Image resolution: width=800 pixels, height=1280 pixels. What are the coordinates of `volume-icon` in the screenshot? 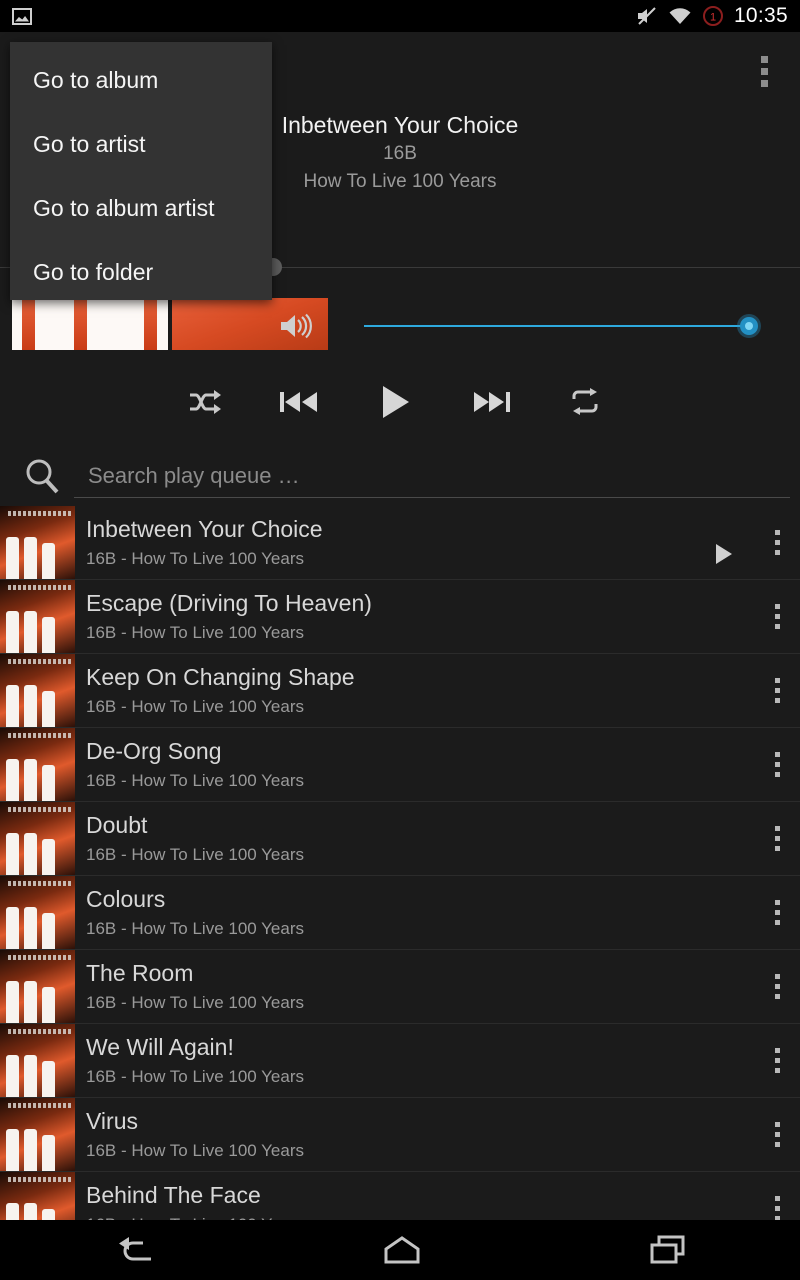 It's located at (297, 326).